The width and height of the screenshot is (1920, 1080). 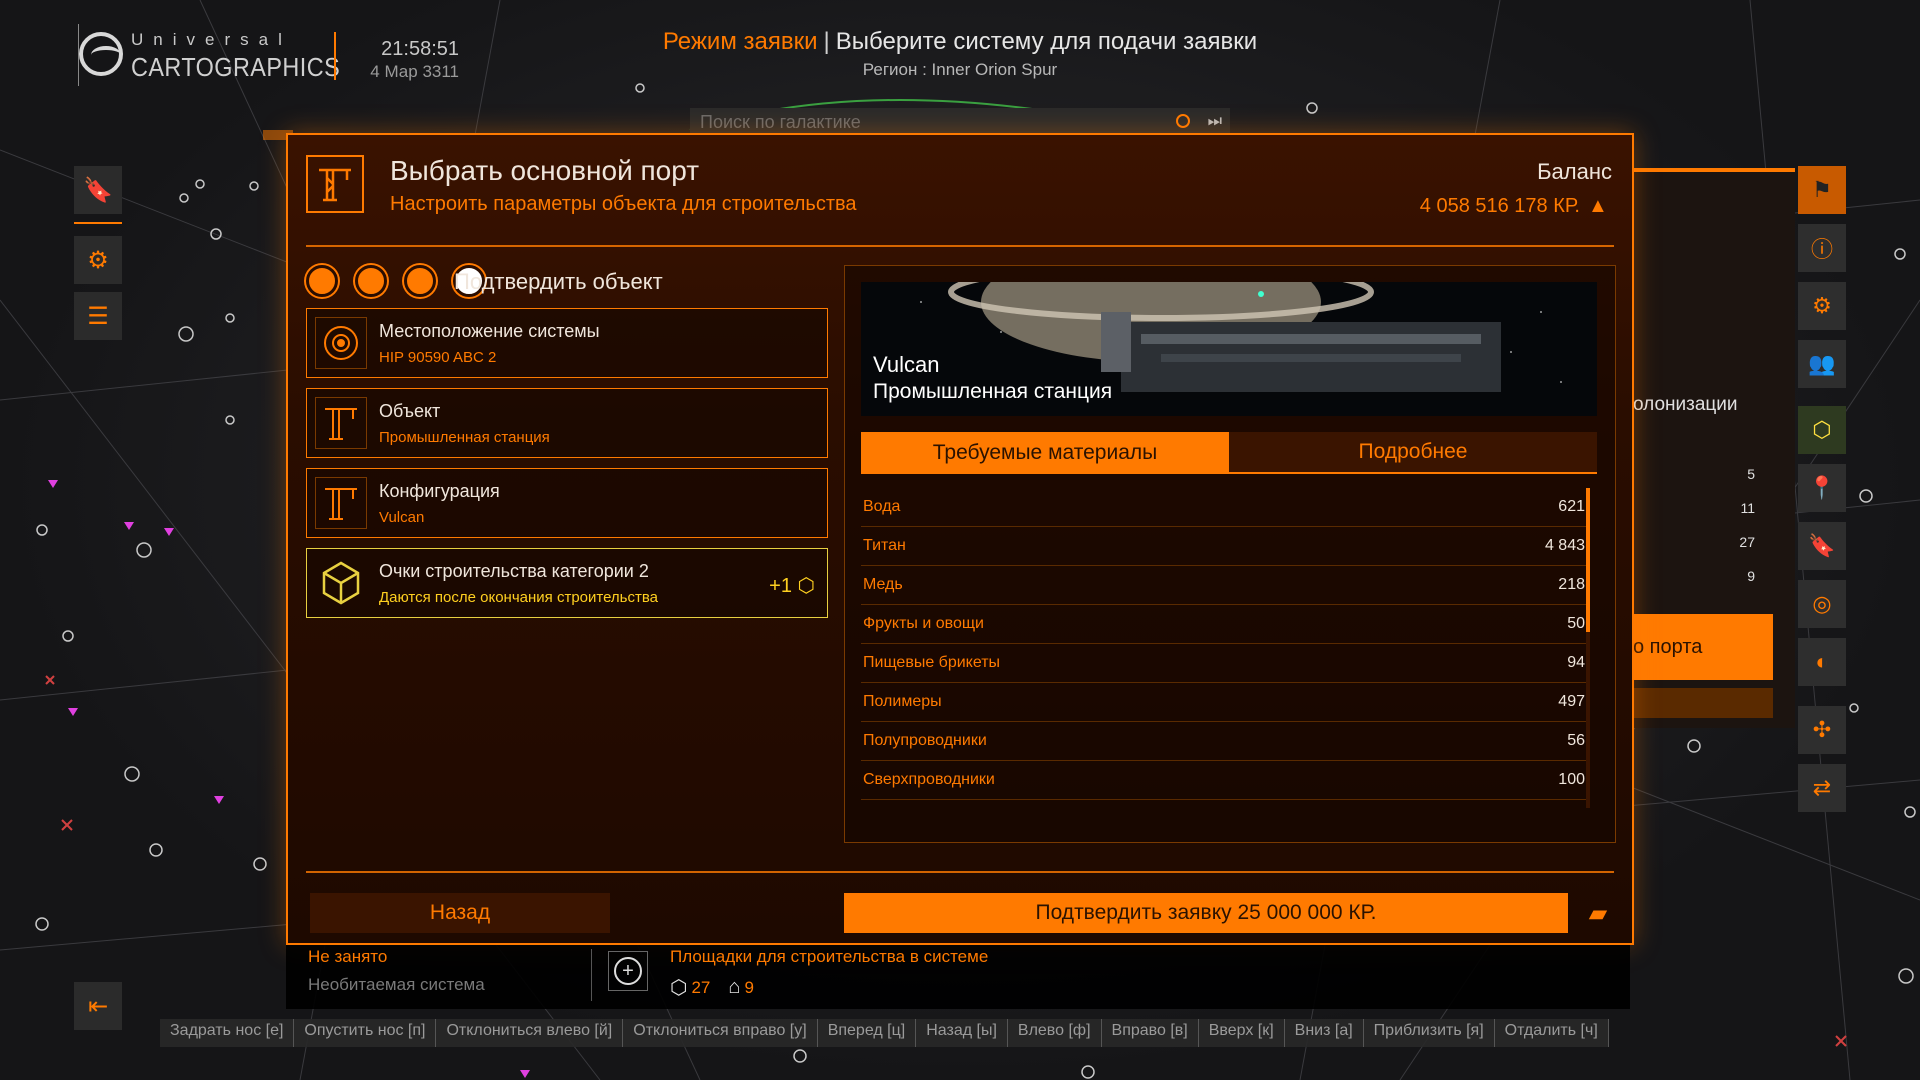 I want to click on keybind-hint: Отдалить [ч], so click(x=1551, y=1033).